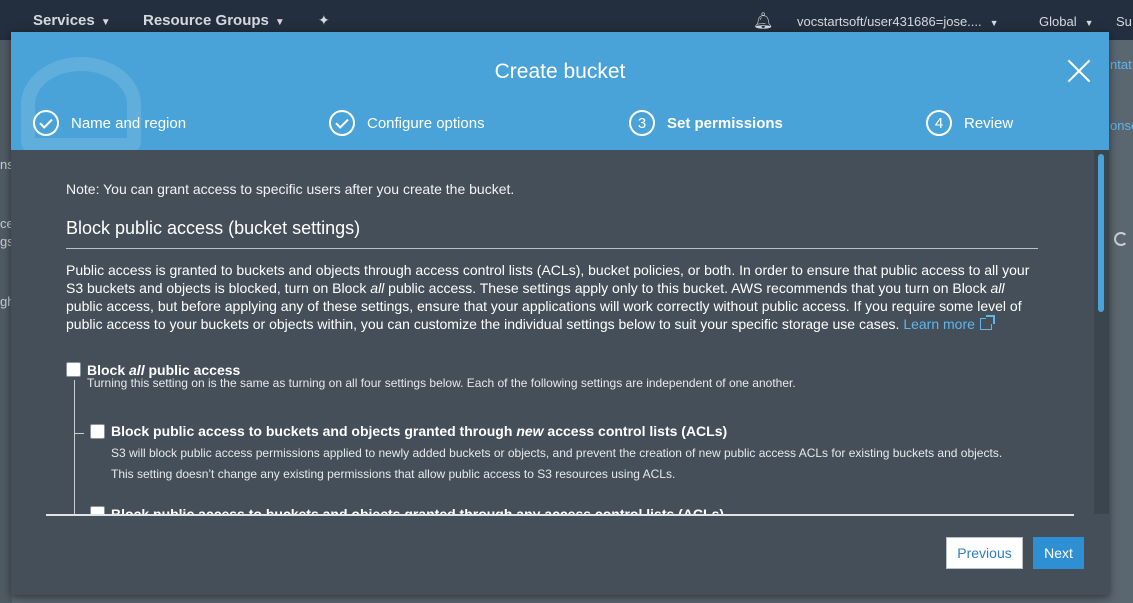 Image resolution: width=1133 pixels, height=603 pixels. I want to click on tree-branch, so click(79, 433).